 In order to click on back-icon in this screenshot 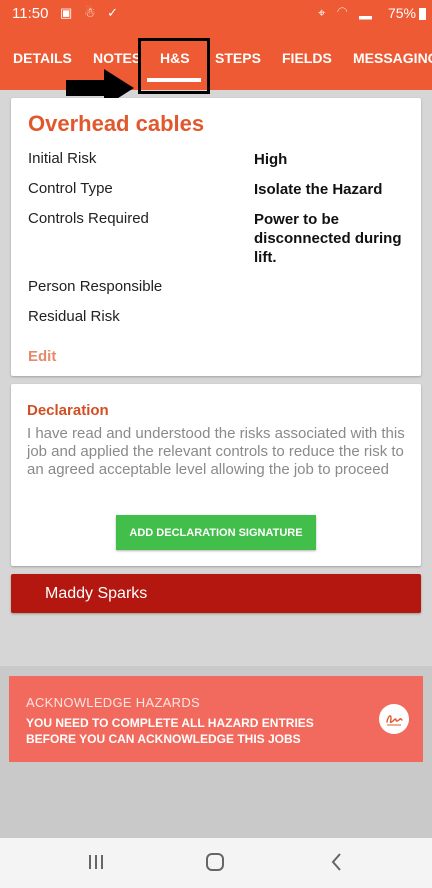, I will do `click(337, 862)`.